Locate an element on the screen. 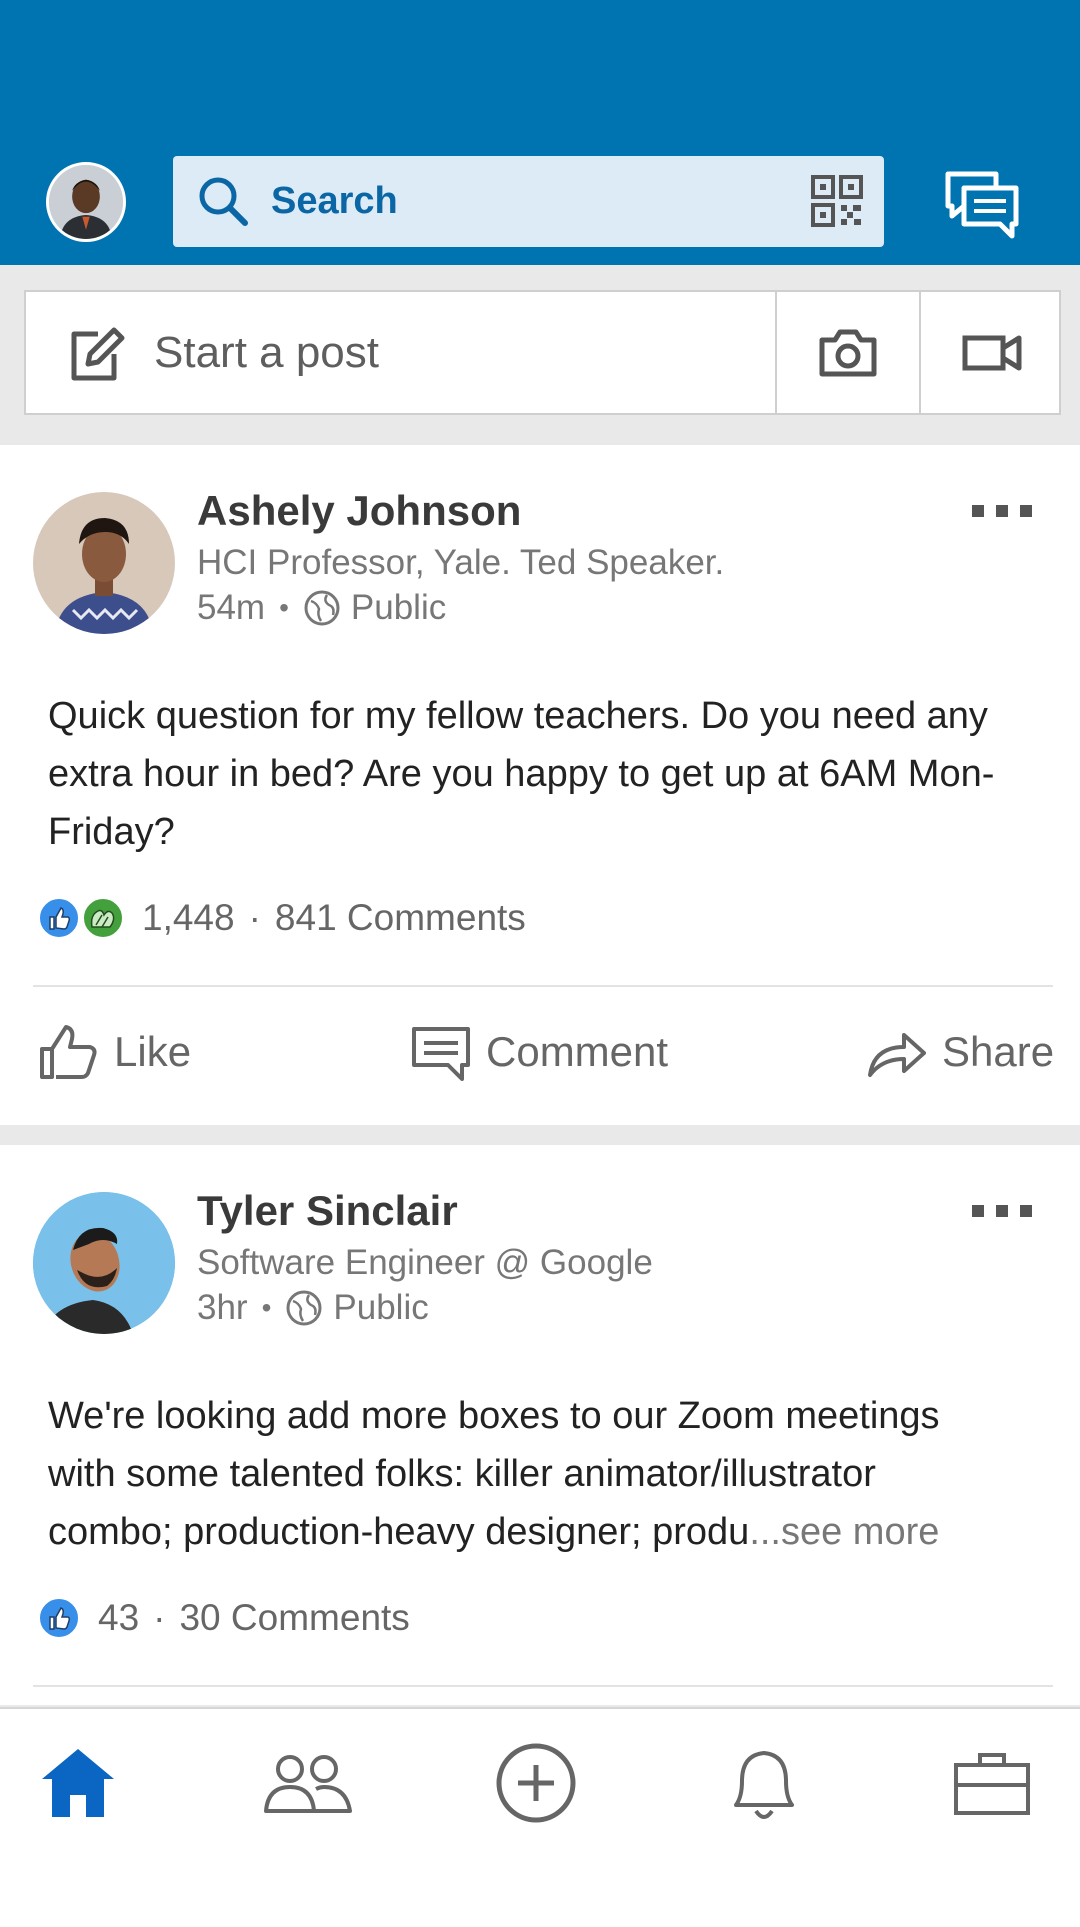  comment-label: Comment is located at coordinates (577, 1051).